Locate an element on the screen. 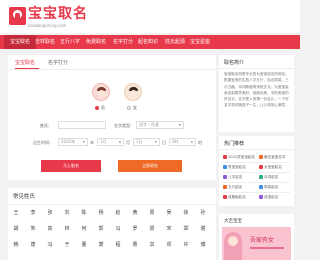 The width and height of the screenshot is (320, 260). surname-item: 马 is located at coordinates (118, 229).